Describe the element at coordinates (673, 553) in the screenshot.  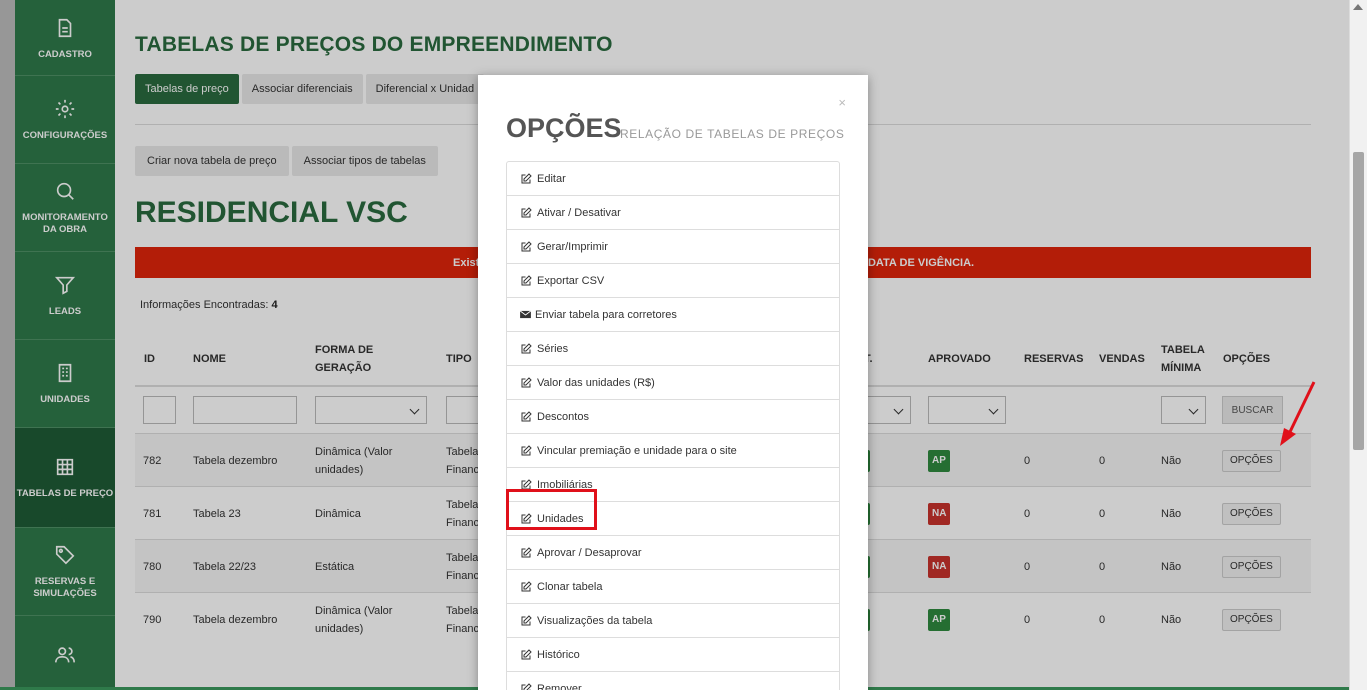
I see `option-item: Aprovar / Desaprovar` at that location.